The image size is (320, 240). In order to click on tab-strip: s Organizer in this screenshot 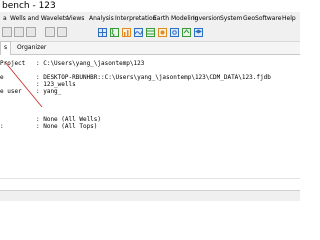, I will do `click(150, 48)`.